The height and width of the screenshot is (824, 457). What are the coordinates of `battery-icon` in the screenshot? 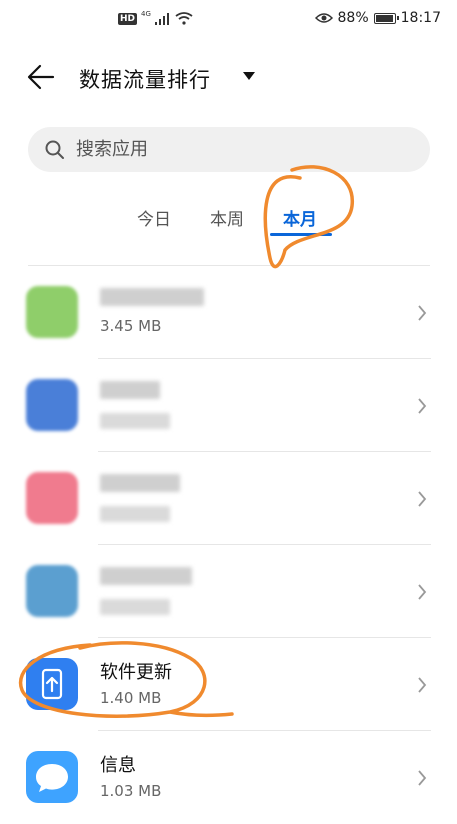 It's located at (386, 18).